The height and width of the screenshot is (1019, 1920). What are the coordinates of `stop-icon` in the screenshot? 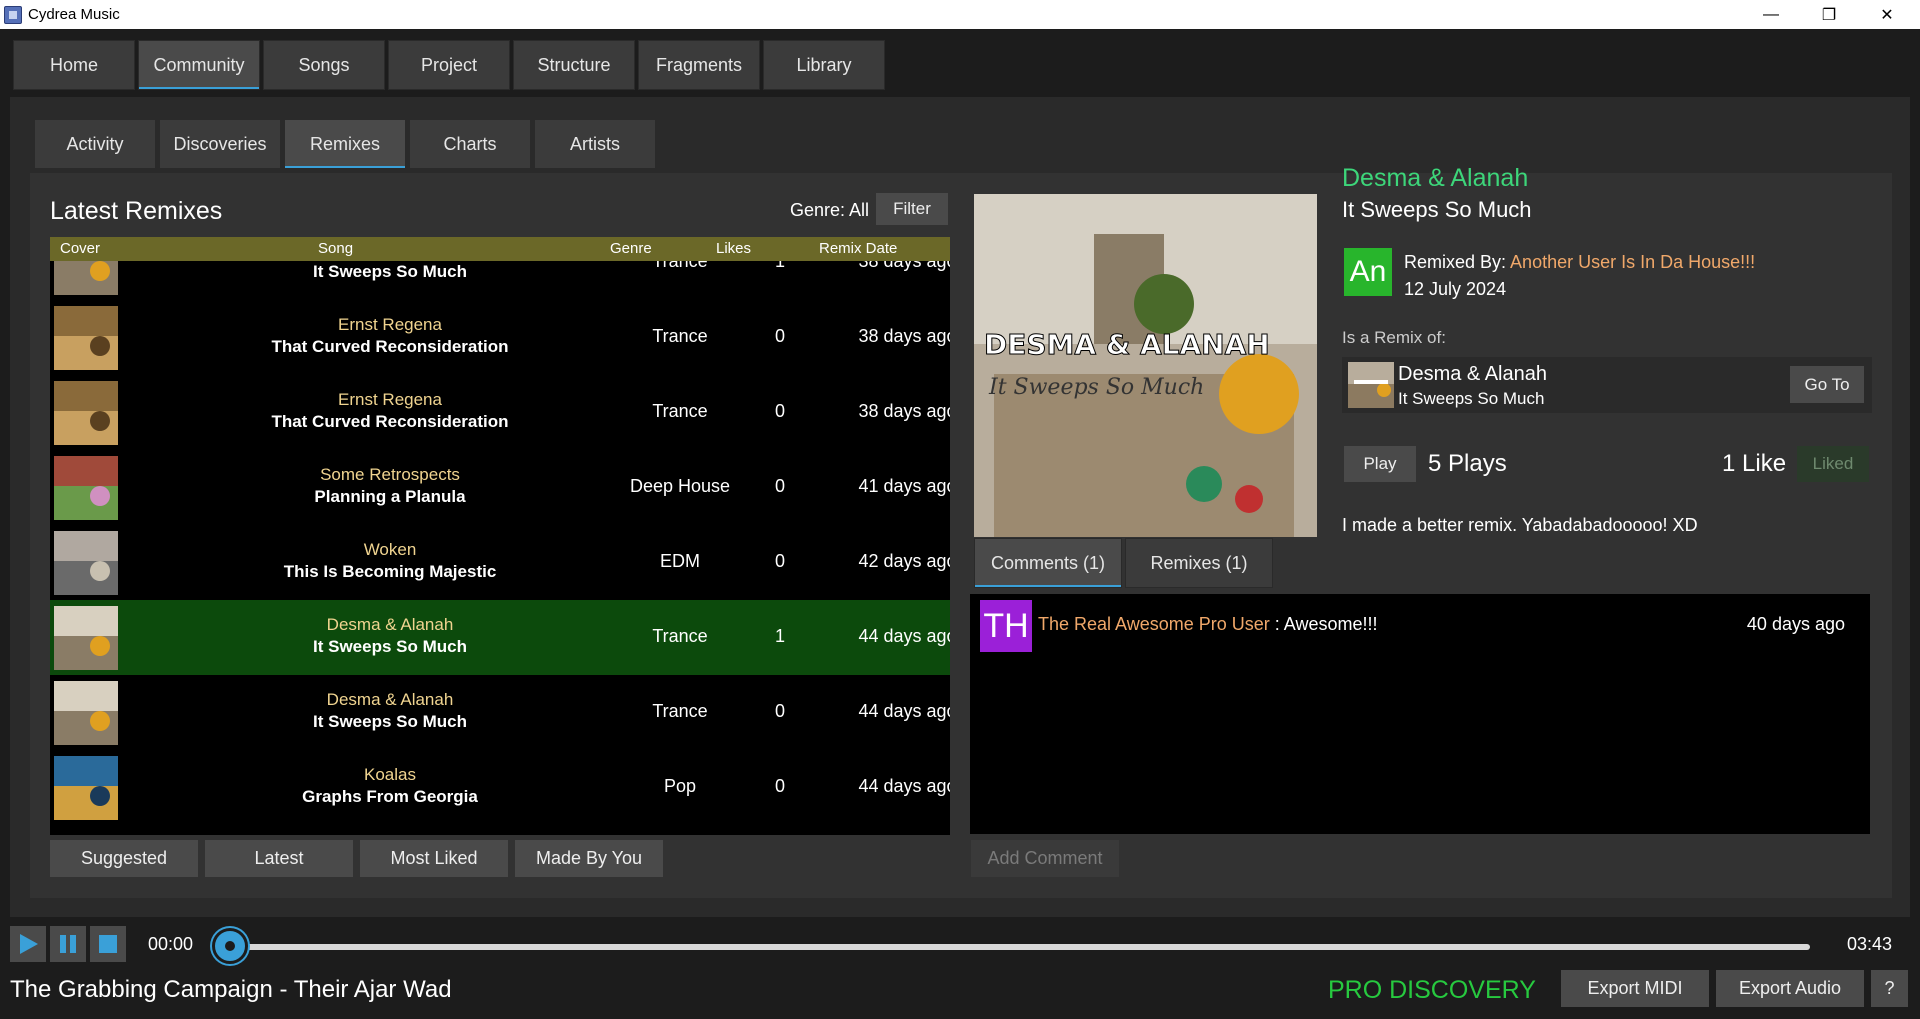 It's located at (108, 944).